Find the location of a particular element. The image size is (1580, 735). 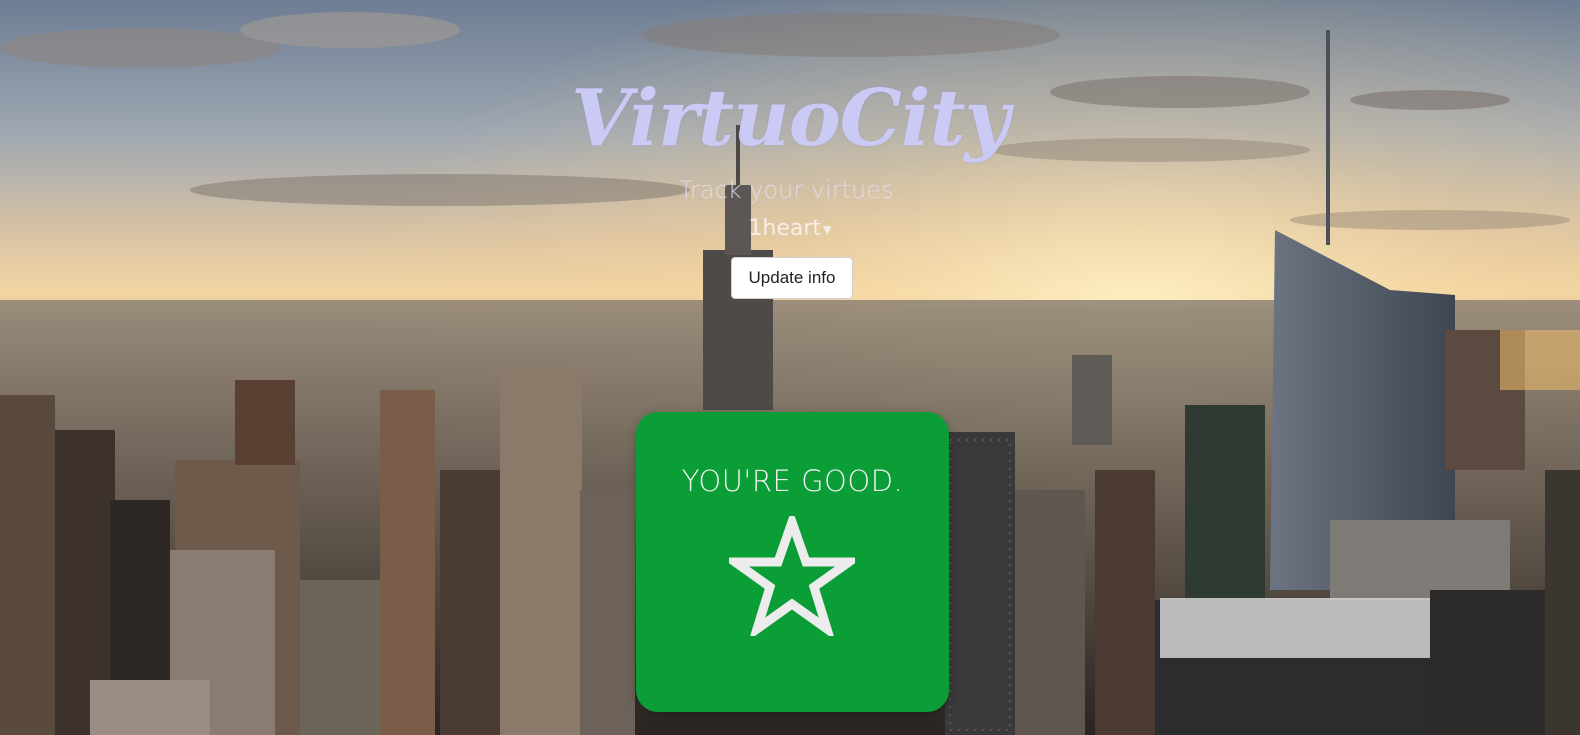

triangle-down-icon: ▾ is located at coordinates (827, 230).